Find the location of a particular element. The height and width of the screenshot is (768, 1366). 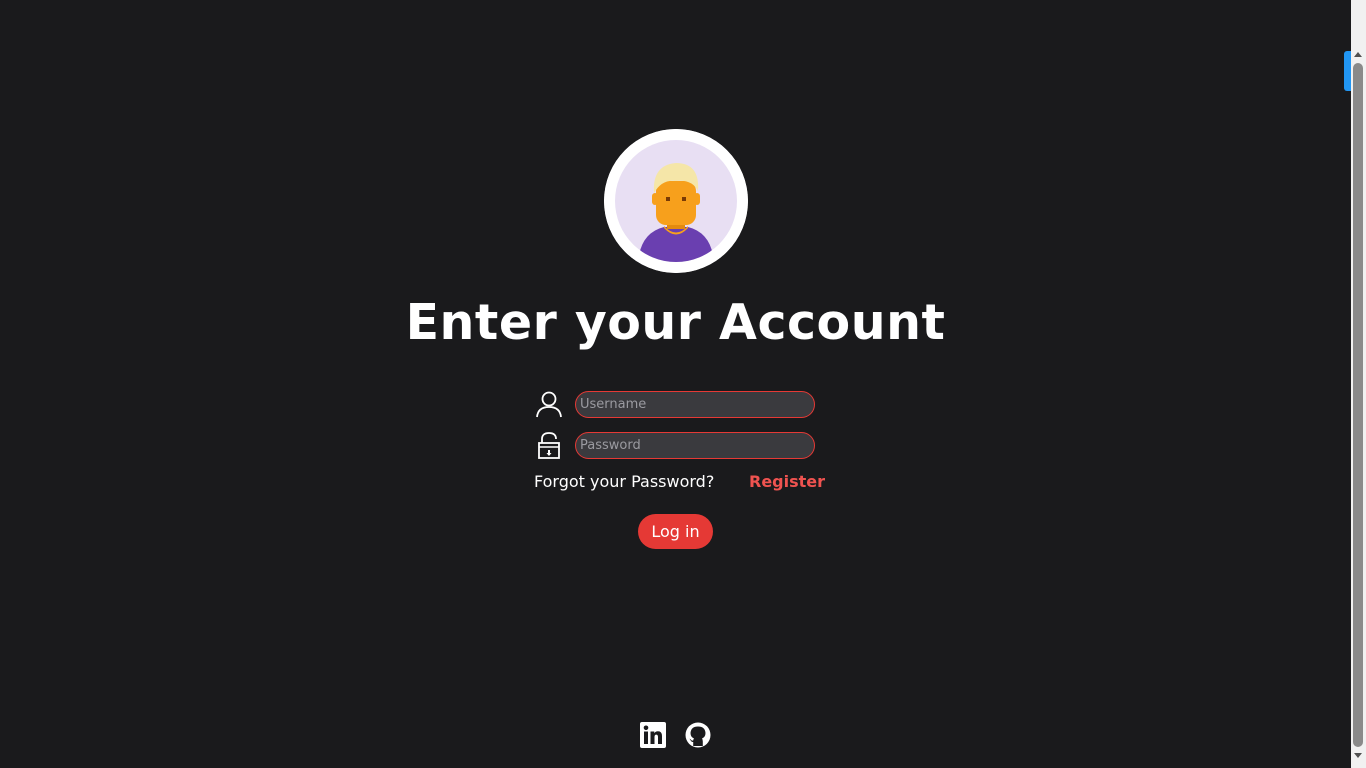

vertical-scrollbar is located at coordinates (1358, 384).